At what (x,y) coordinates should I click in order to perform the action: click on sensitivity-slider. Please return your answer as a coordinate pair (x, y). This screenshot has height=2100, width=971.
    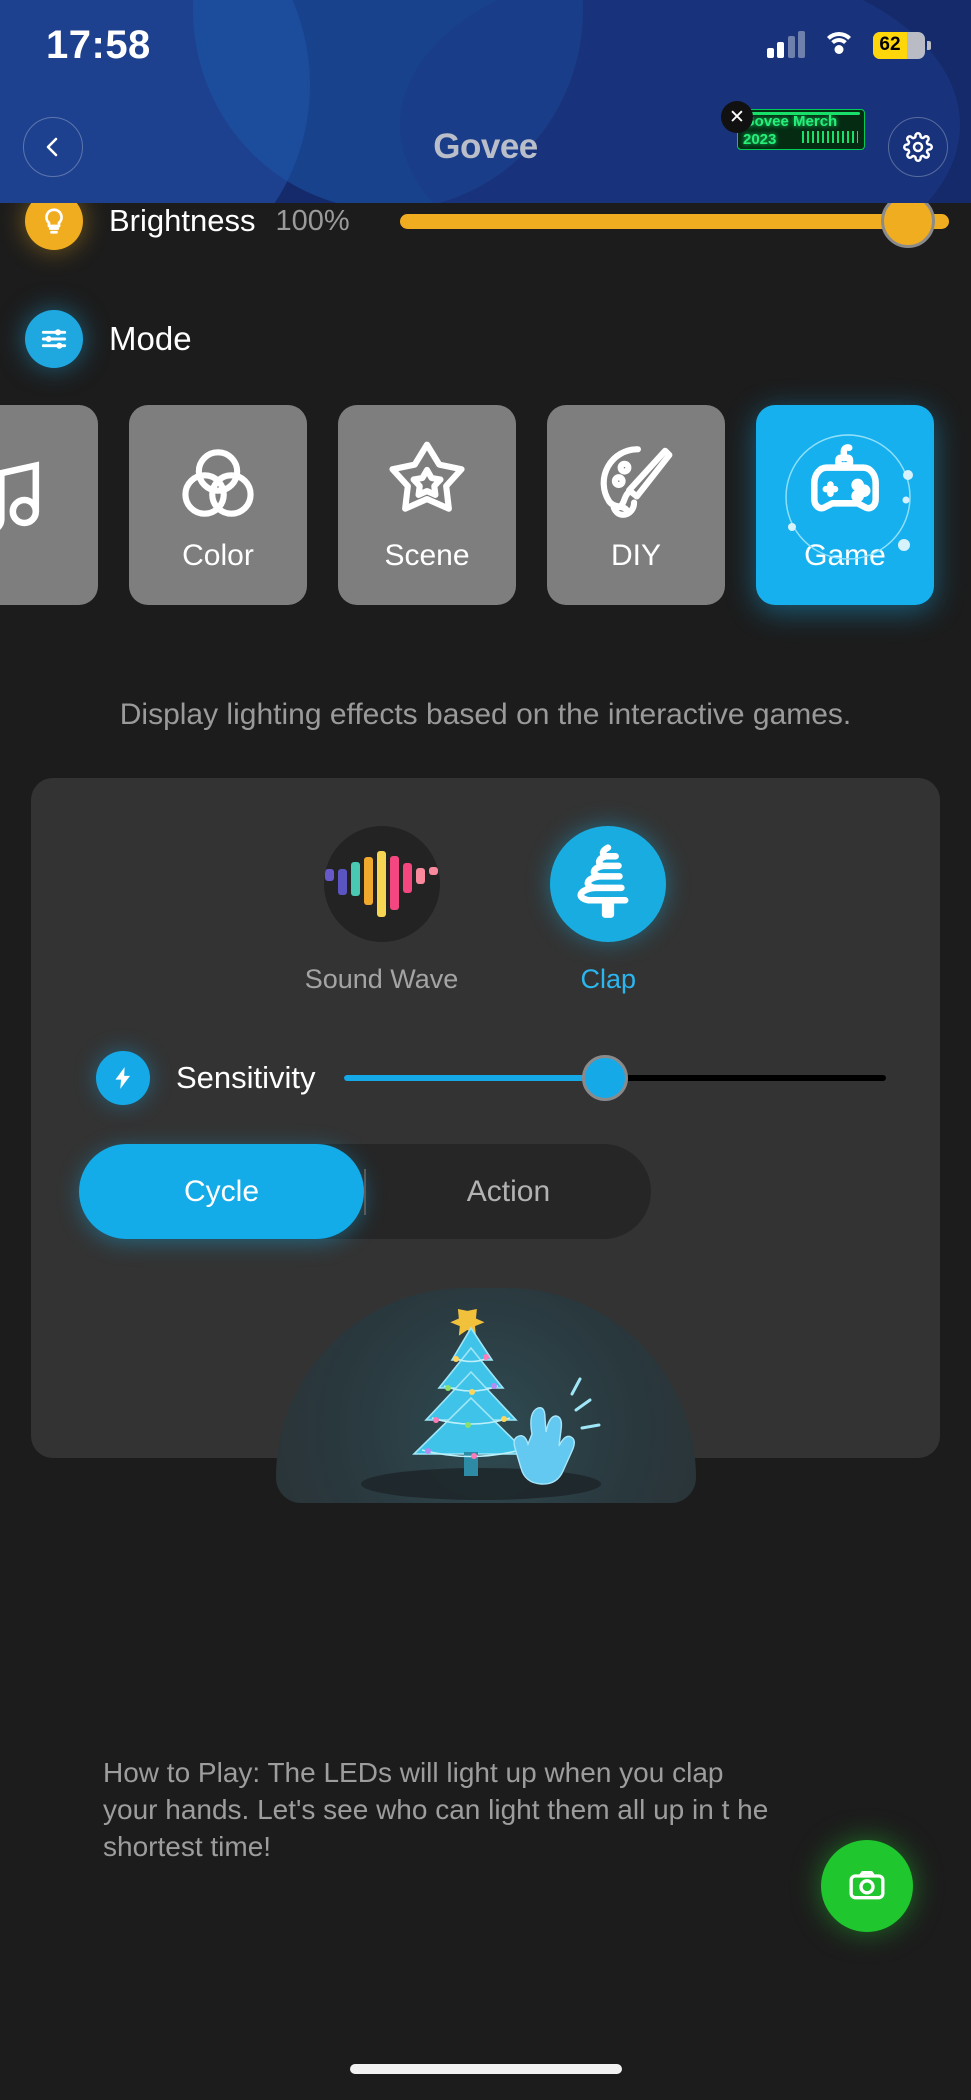
    Looking at the image, I should click on (615, 1078).